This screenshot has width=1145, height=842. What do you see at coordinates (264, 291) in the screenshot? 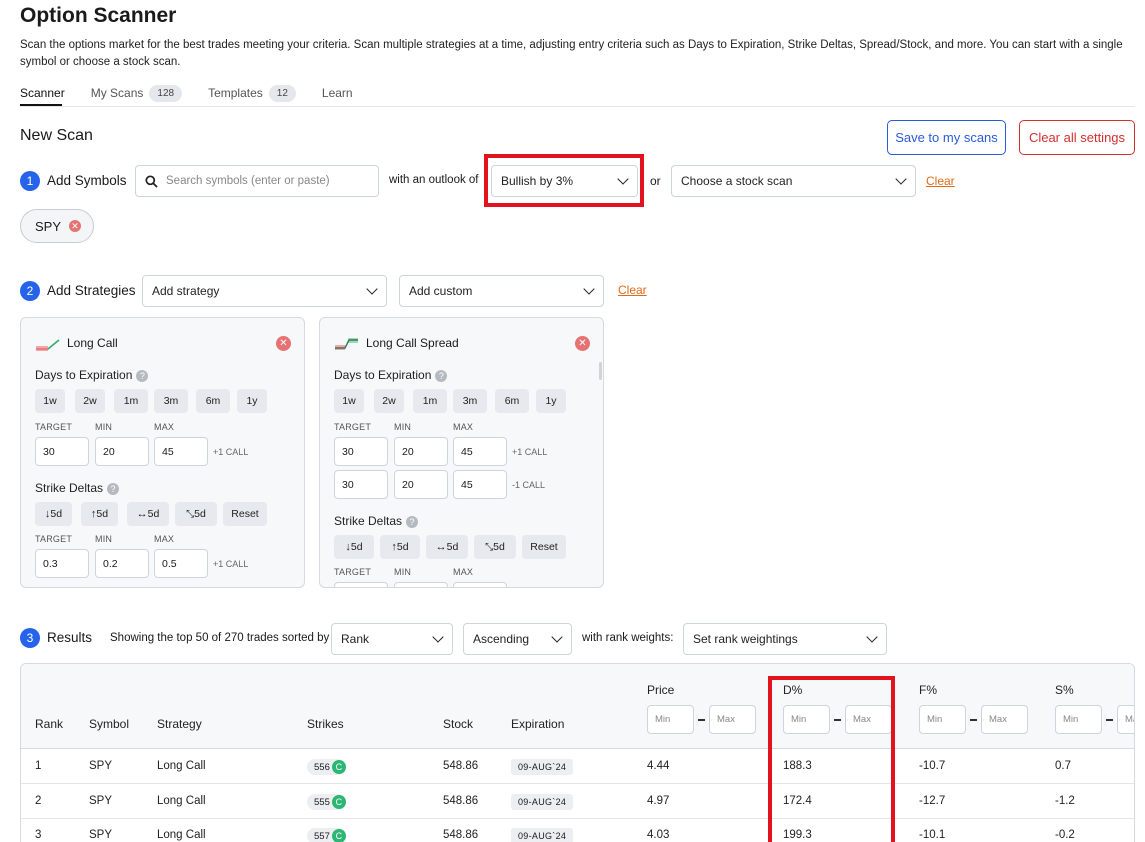
I see `add-strategy-select: Add strategy` at bounding box center [264, 291].